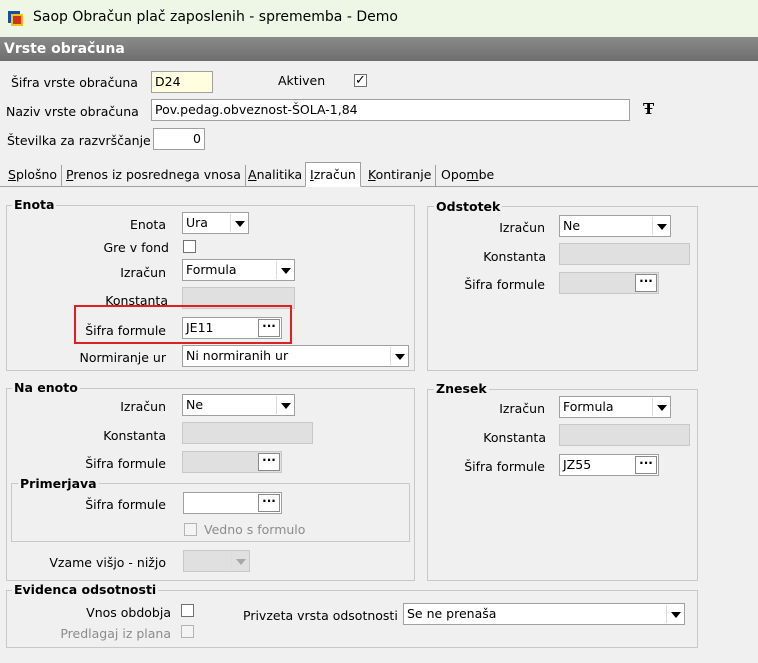  I want to click on odstotek-konstanta-label: Konstanta, so click(514, 256).